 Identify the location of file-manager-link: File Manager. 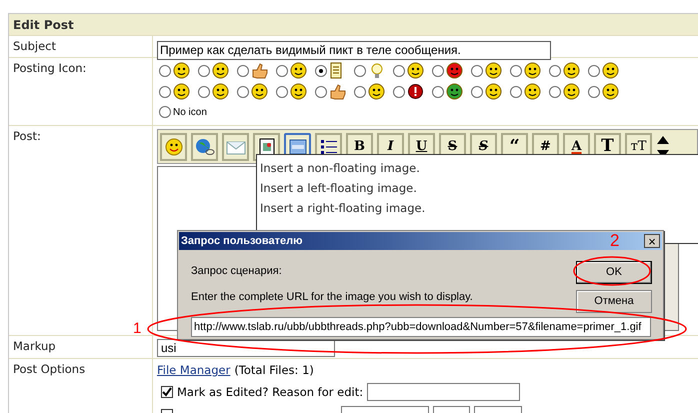
(193, 371).